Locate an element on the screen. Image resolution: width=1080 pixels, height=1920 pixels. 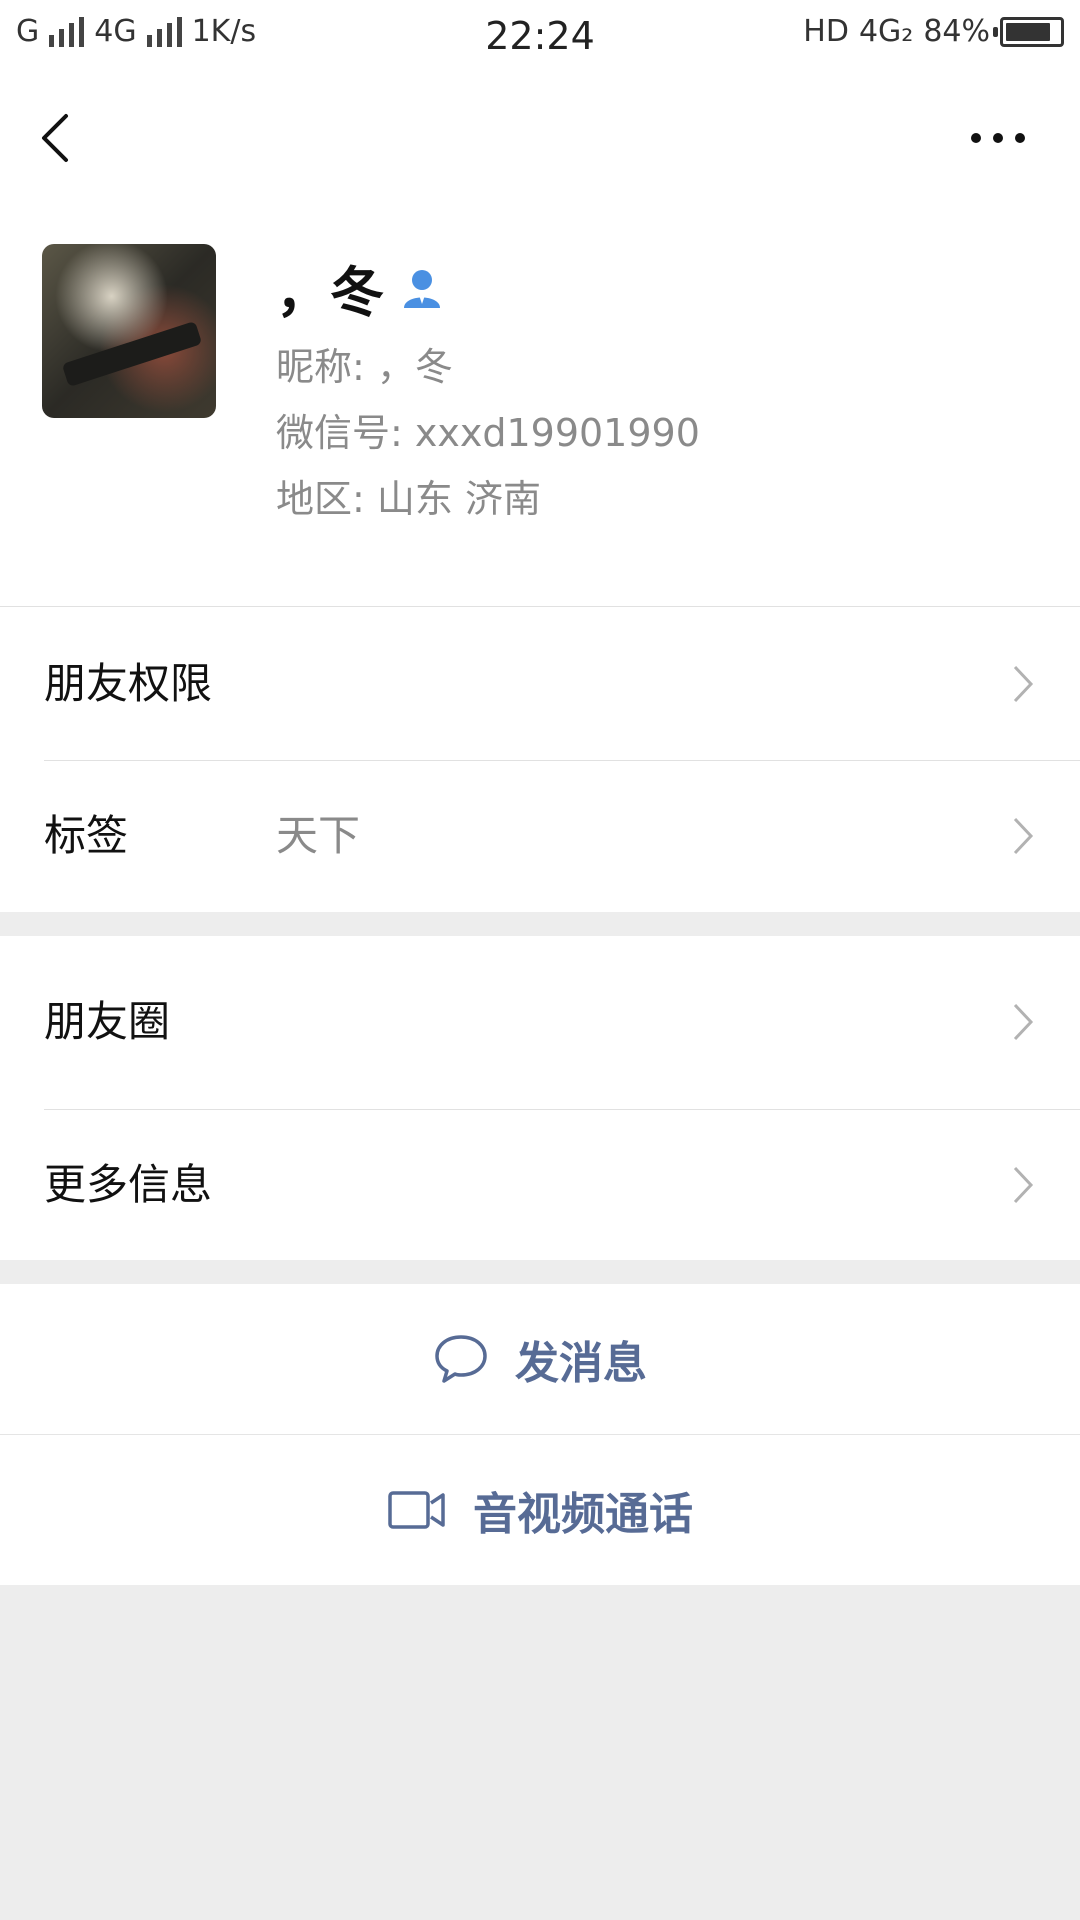
battery-icon is located at coordinates (1028, 31).